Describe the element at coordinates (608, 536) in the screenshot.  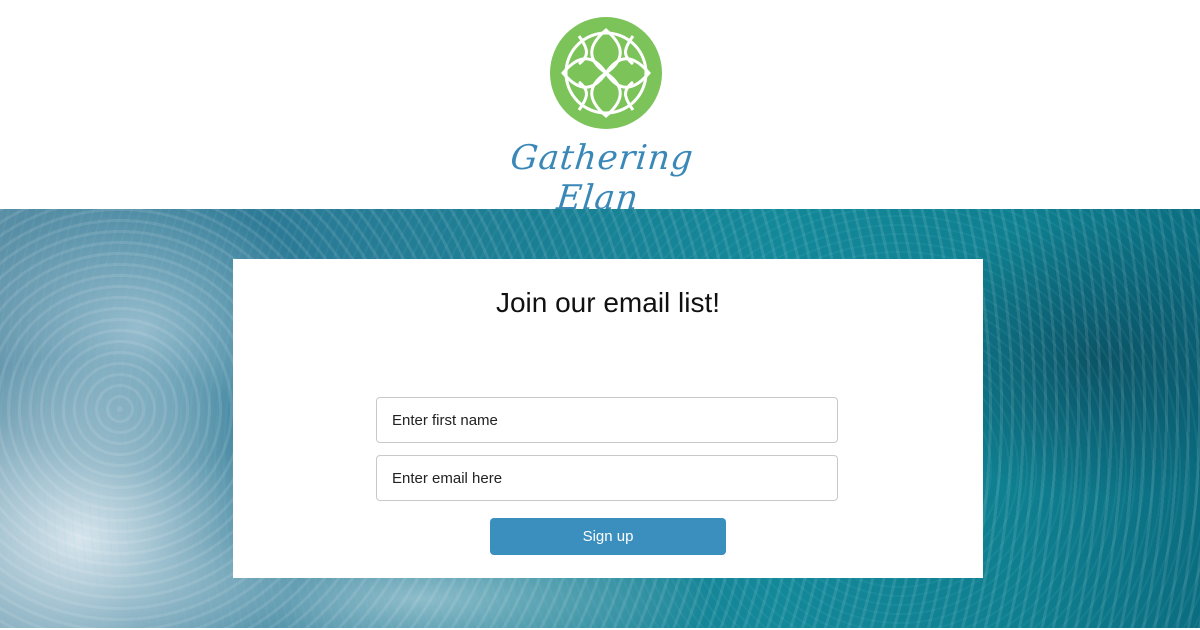
I see `signup-button: Sign up` at that location.